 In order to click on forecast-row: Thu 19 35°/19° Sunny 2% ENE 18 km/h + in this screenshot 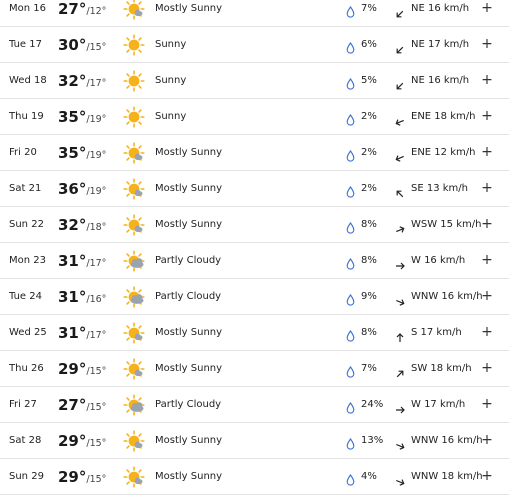, I will do `click(254, 117)`.